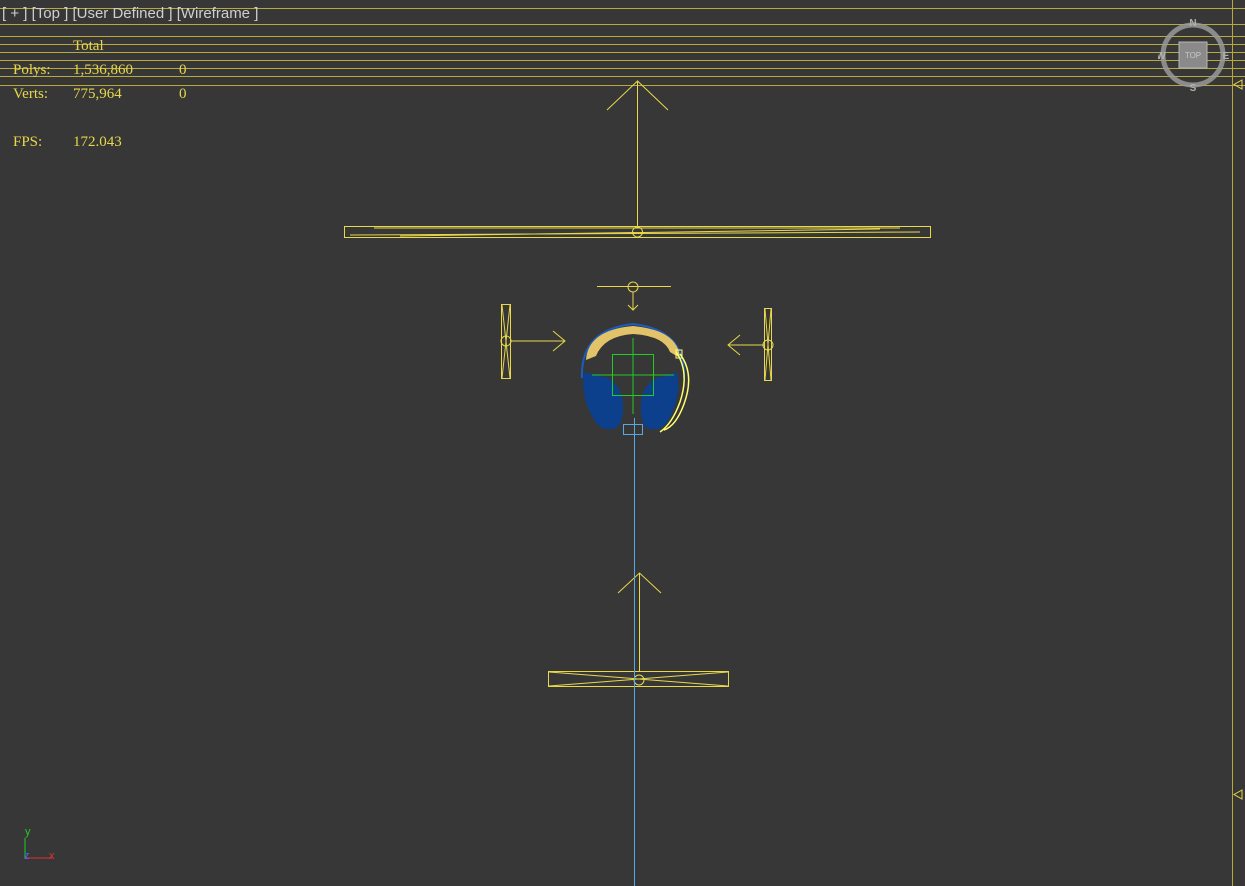 The height and width of the screenshot is (886, 1245). I want to click on light-right, so click(750, 344).